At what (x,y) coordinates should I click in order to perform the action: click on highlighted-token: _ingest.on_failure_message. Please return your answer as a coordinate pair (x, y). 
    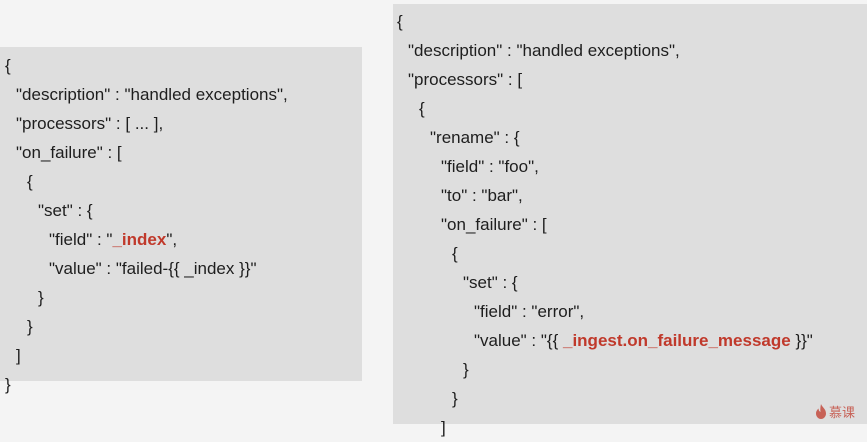
    Looking at the image, I should click on (677, 340).